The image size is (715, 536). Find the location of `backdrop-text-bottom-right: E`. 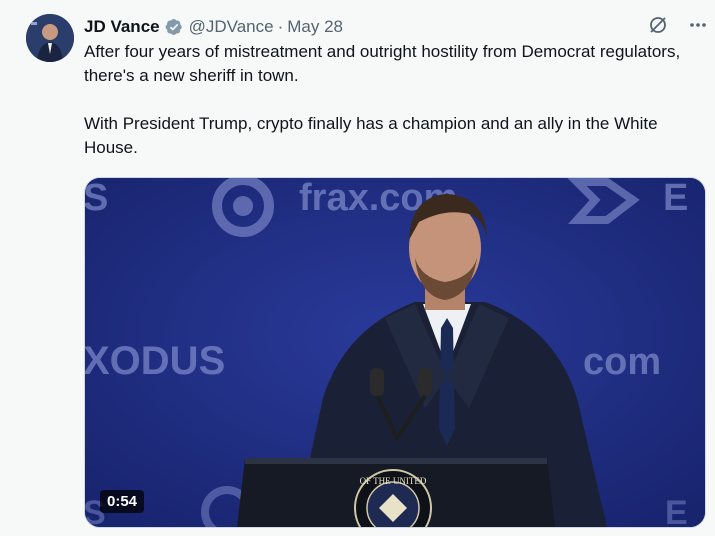

backdrop-text-bottom-right: E is located at coordinates (676, 510).